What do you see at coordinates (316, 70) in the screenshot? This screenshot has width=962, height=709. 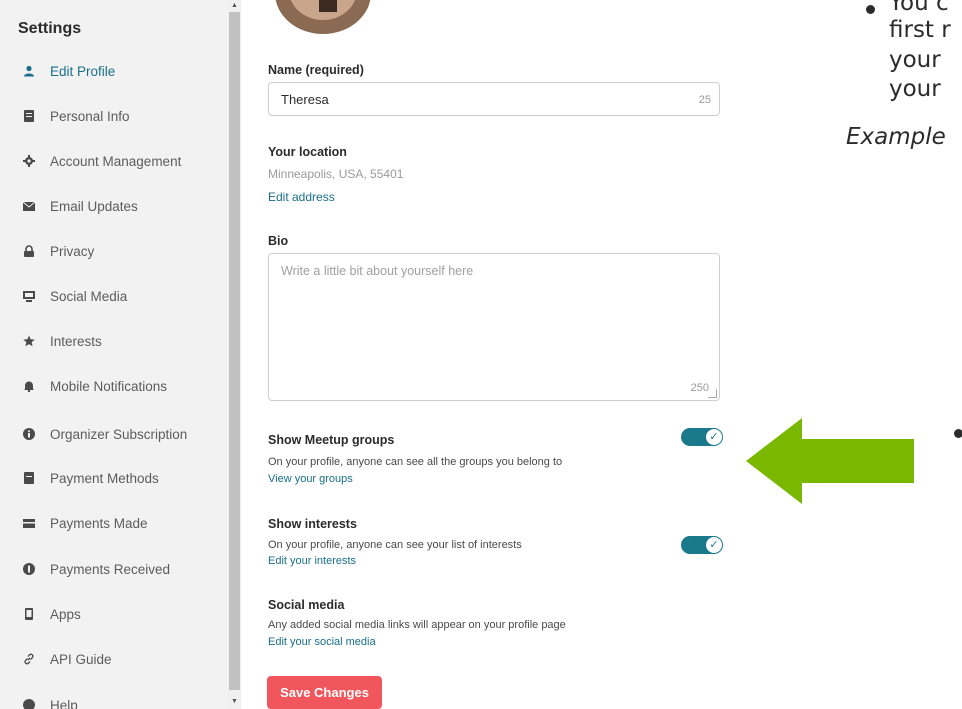 I see `name-label: Name (required)` at bounding box center [316, 70].